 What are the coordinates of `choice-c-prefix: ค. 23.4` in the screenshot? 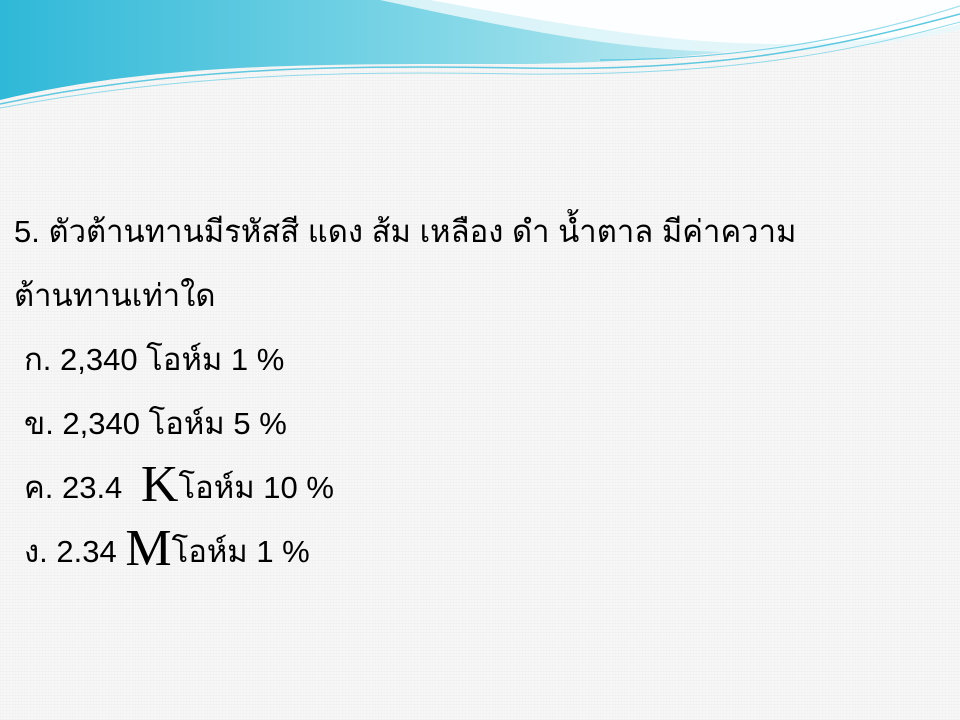 It's located at (77, 487).